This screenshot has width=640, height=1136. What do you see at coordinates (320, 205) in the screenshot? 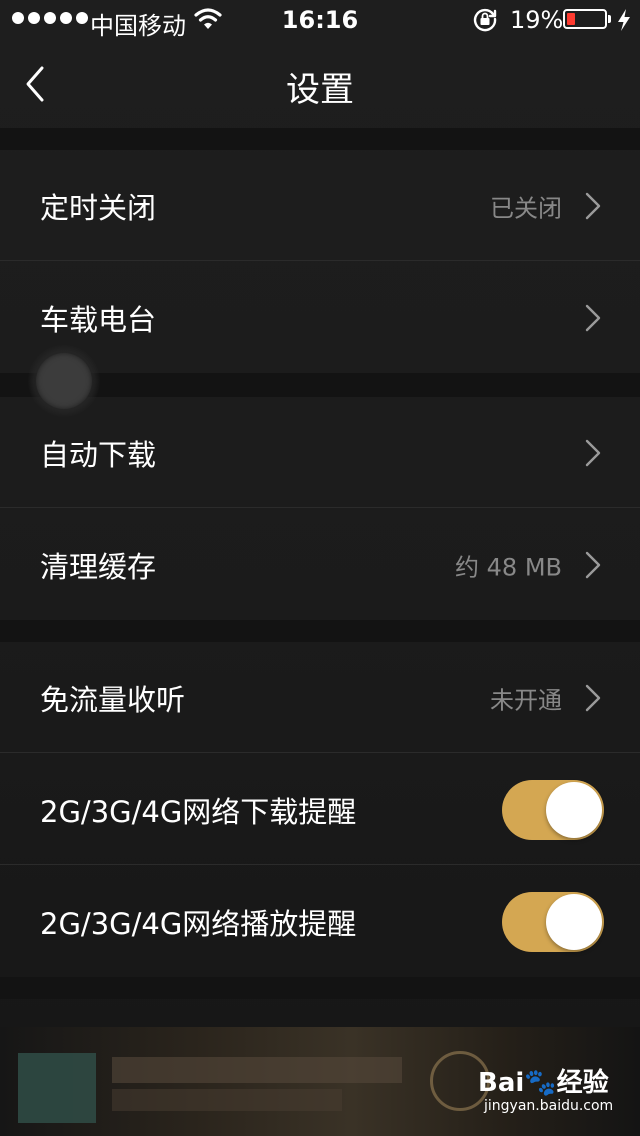
I see `row-timer-off: 定时关闭 已关闭` at bounding box center [320, 205].